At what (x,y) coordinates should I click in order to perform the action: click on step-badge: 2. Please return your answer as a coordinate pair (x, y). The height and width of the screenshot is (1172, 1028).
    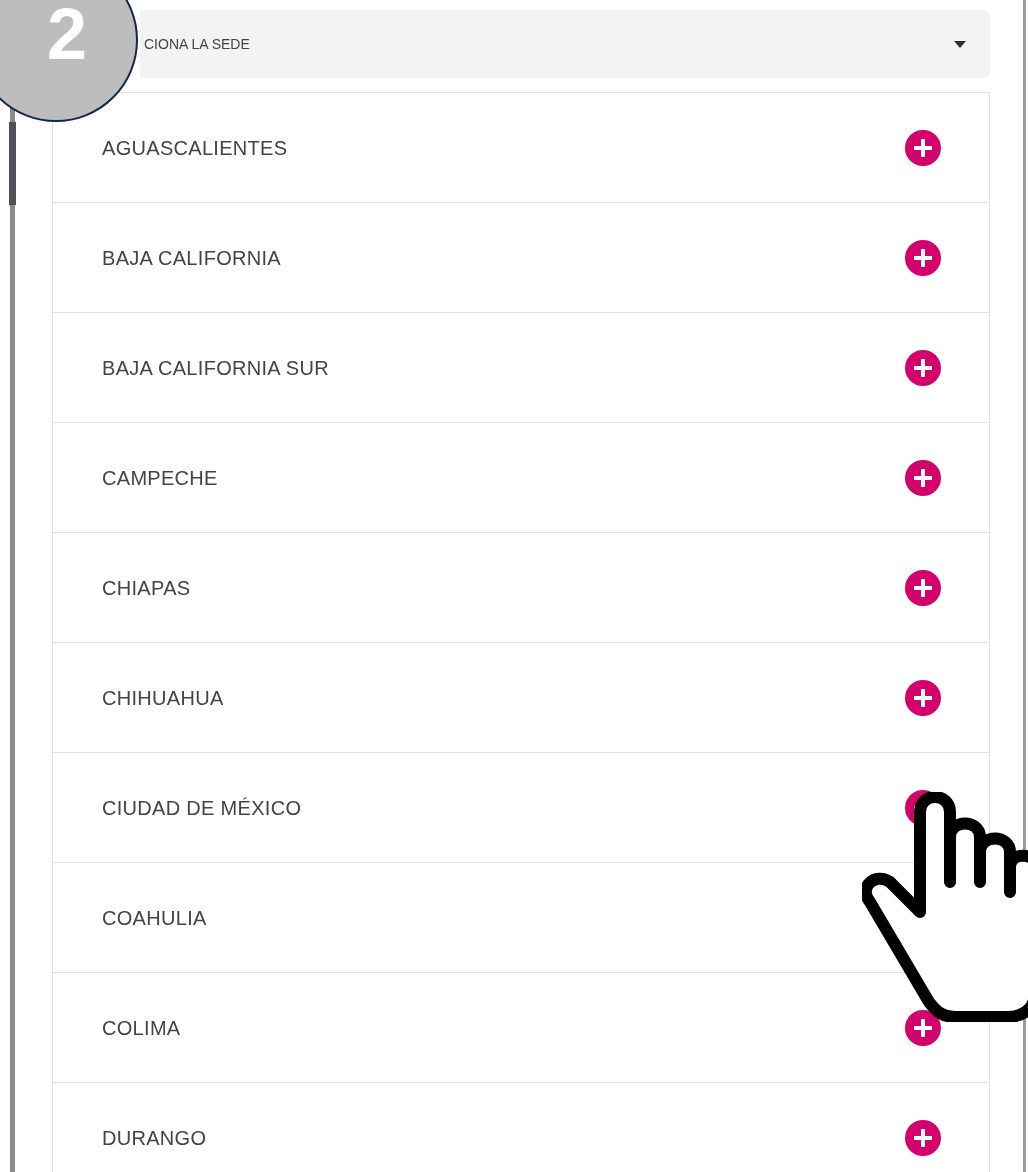
    Looking at the image, I should click on (69, 61).